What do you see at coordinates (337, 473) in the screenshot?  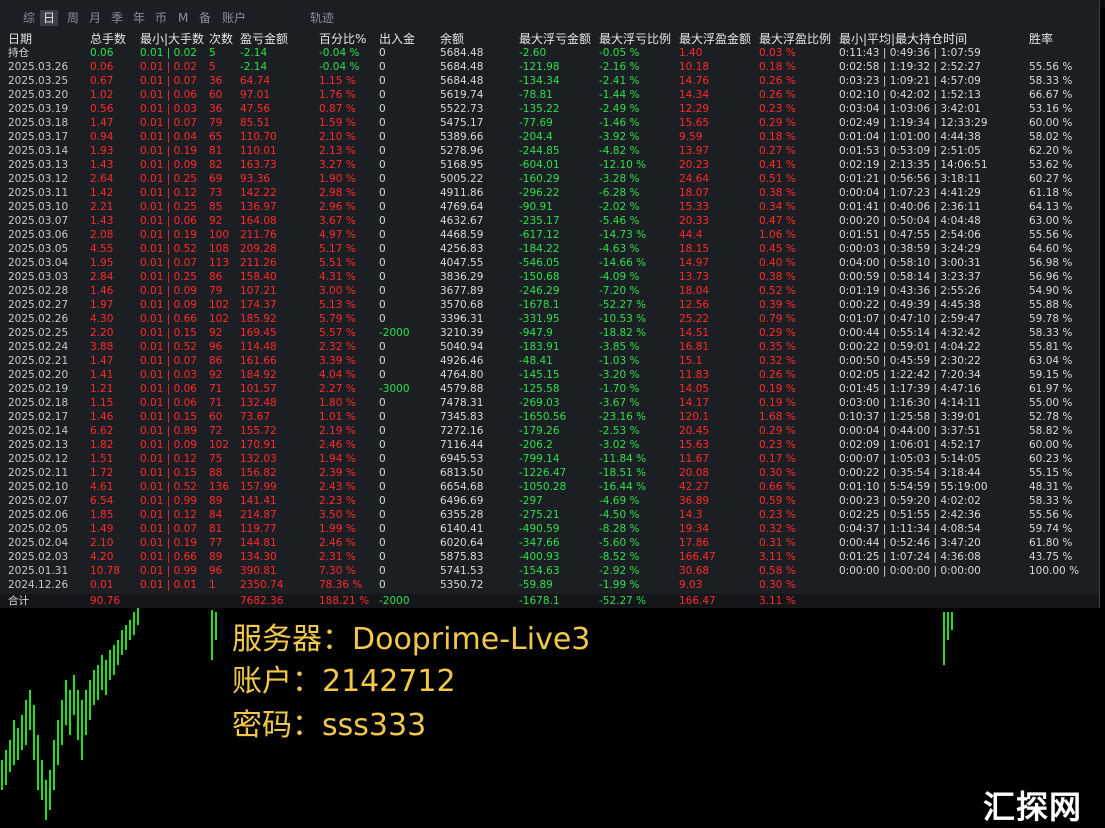 I see `cell-pct: 2.39 %` at bounding box center [337, 473].